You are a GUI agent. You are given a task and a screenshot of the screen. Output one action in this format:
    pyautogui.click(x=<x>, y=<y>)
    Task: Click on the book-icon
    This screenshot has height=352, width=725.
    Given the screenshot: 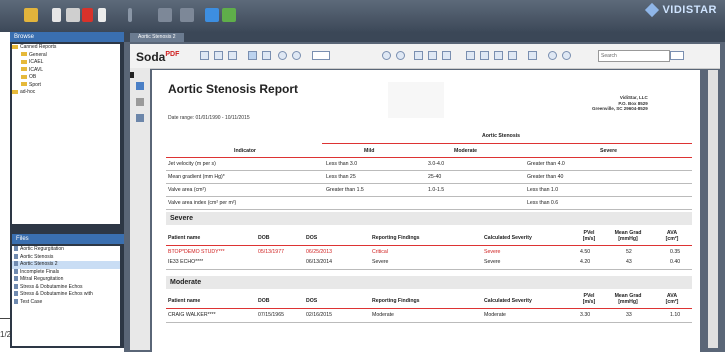 What is the action you would take?
    pyautogui.click(x=532, y=55)
    